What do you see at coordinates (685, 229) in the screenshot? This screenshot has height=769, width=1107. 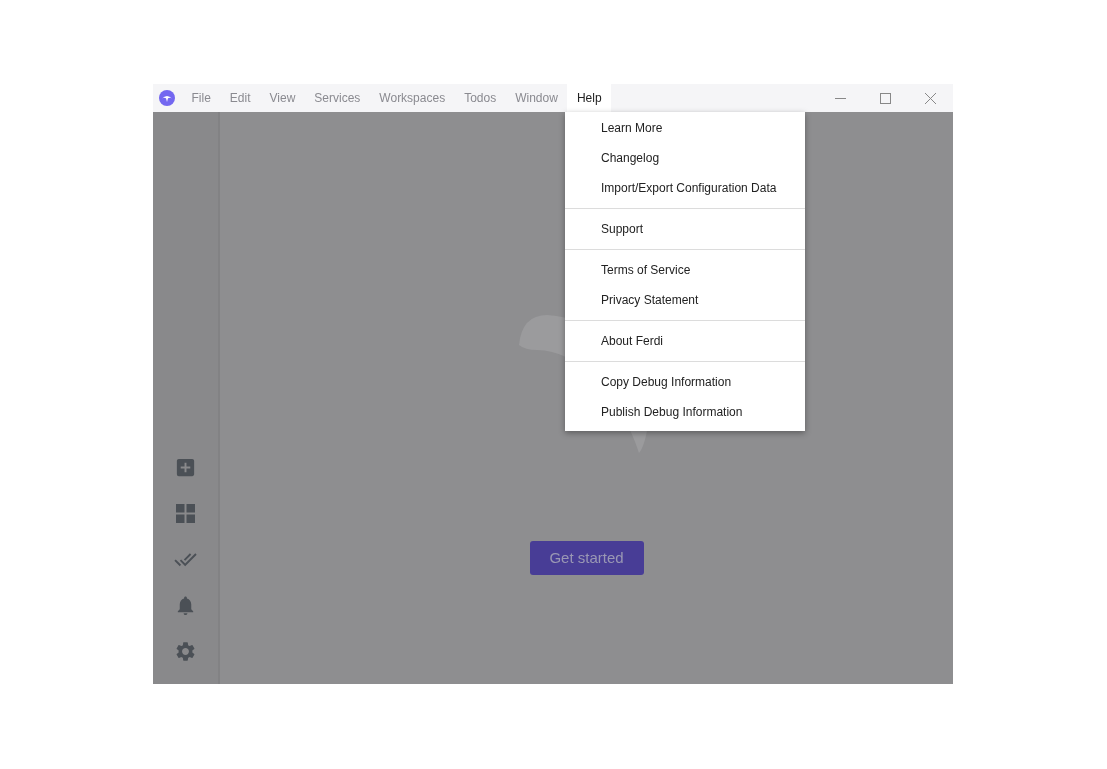 I see `menu-option: Support` at bounding box center [685, 229].